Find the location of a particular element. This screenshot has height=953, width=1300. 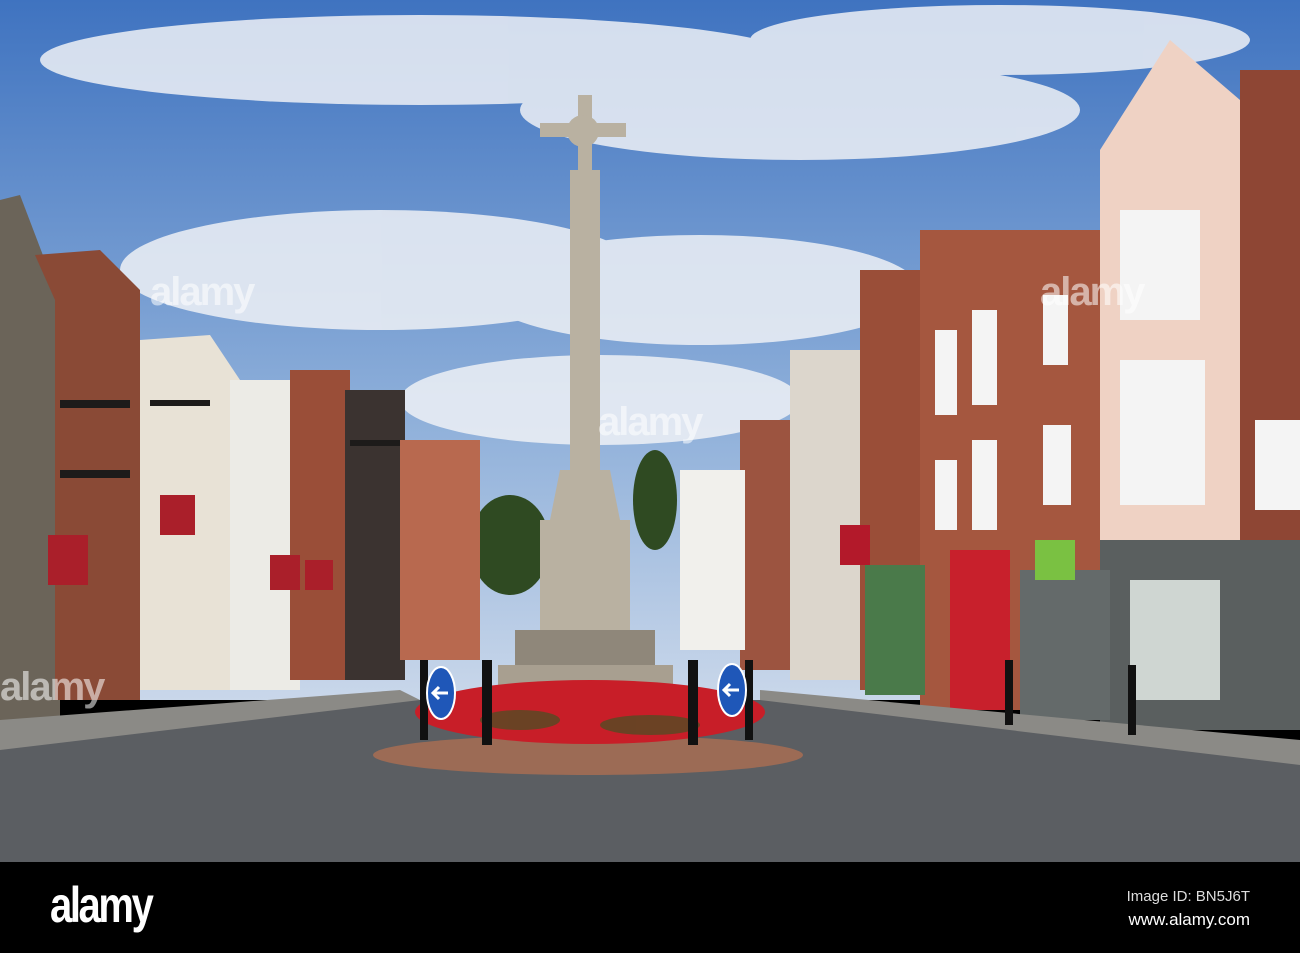

keep-left-sign-left is located at coordinates (441, 693).